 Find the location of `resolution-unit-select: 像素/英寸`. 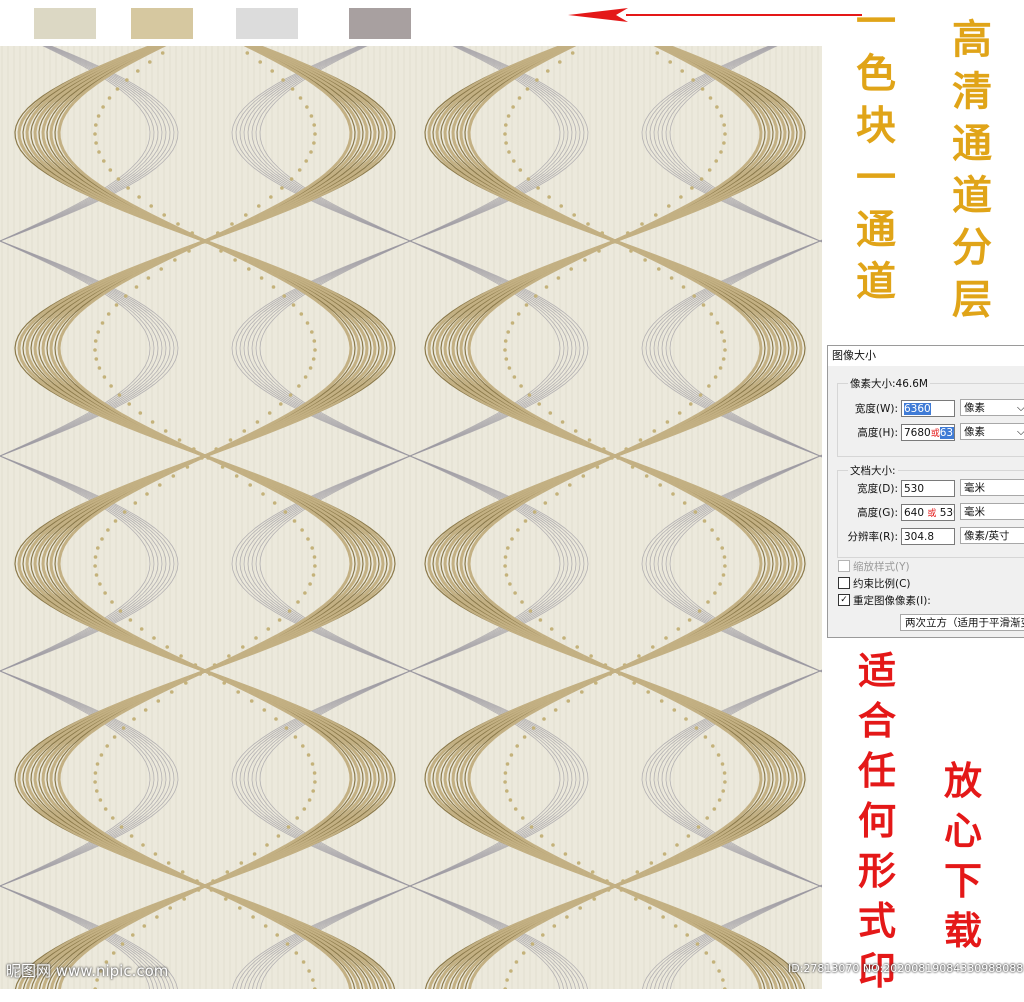

resolution-unit-select: 像素/英寸 is located at coordinates (992, 535).